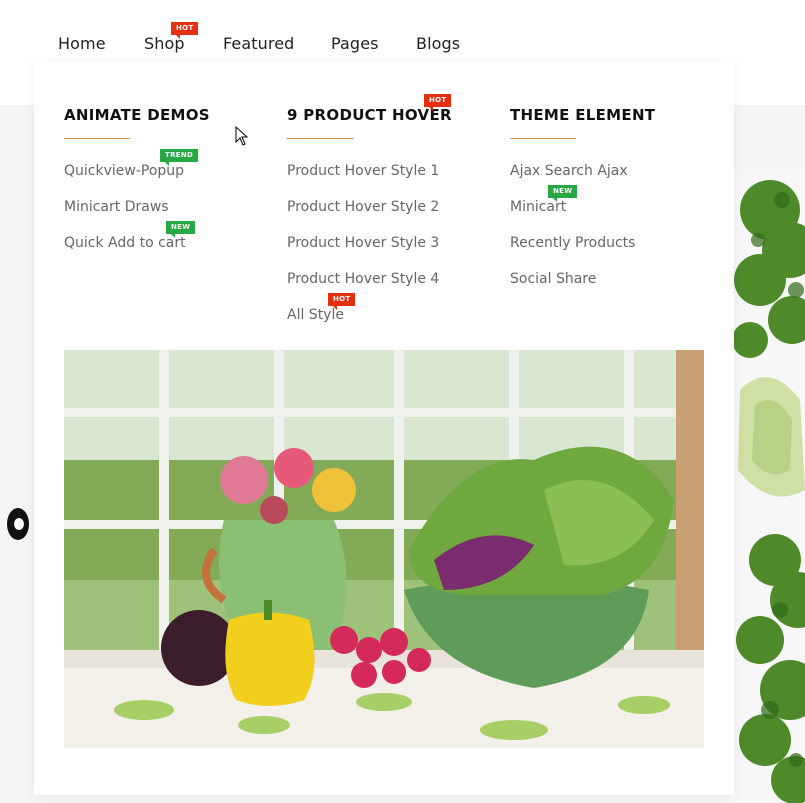 The height and width of the screenshot is (803, 805). I want to click on broccoli-image, so click(767, 486).